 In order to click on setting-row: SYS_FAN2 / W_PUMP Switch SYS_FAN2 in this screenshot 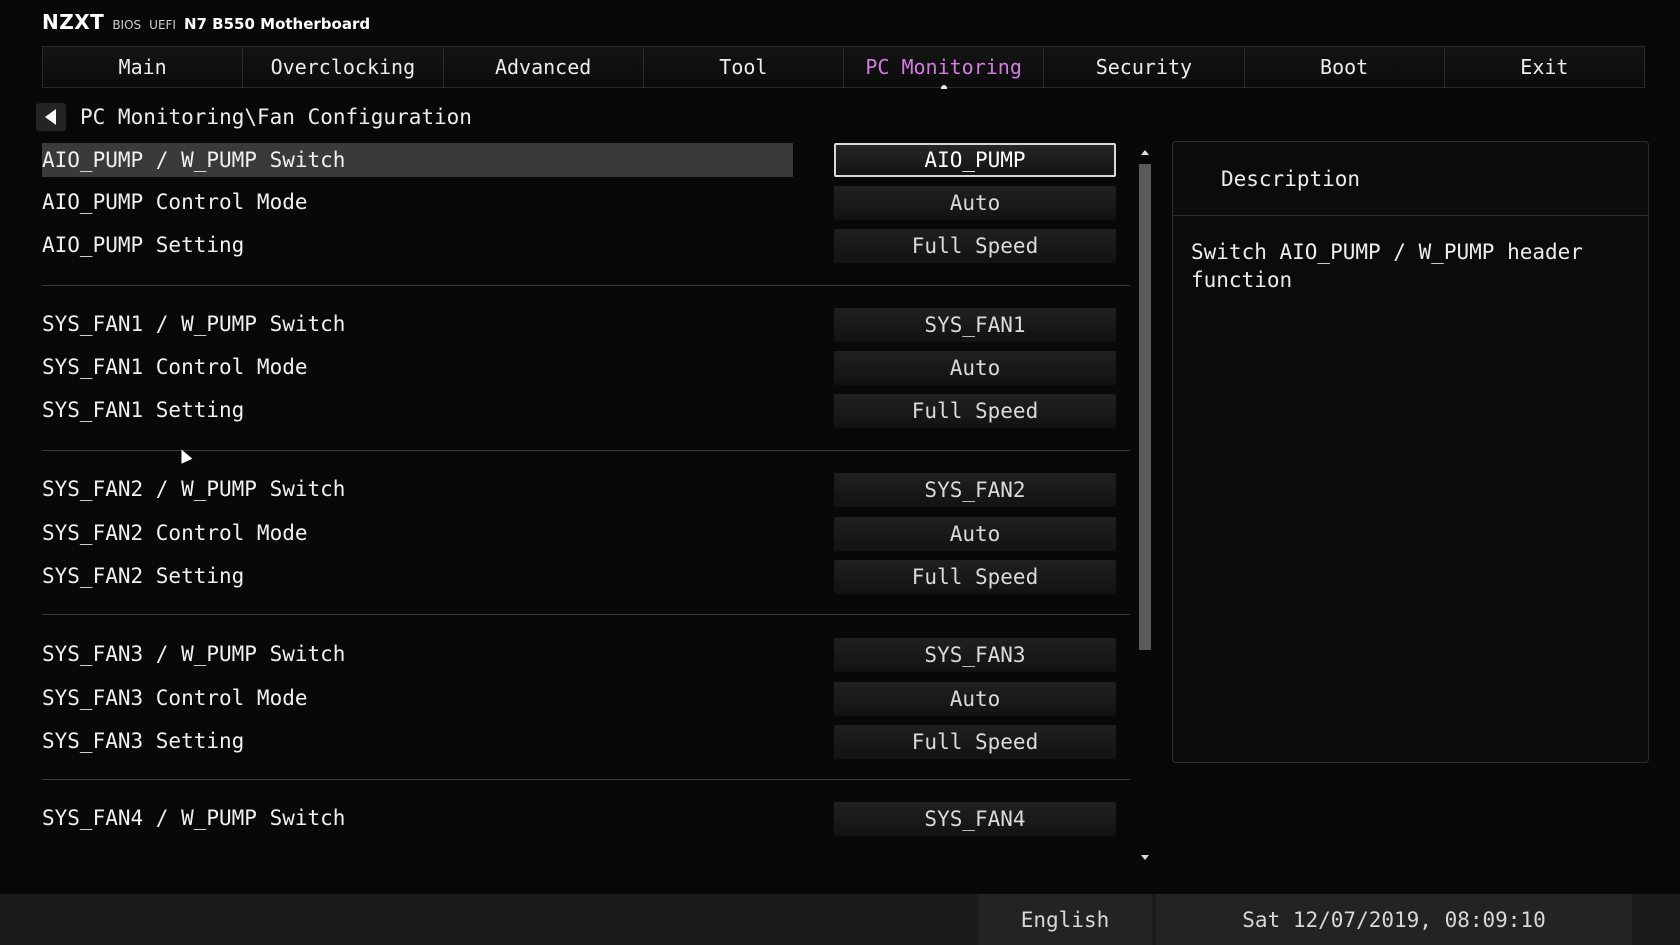, I will do `click(587, 489)`.